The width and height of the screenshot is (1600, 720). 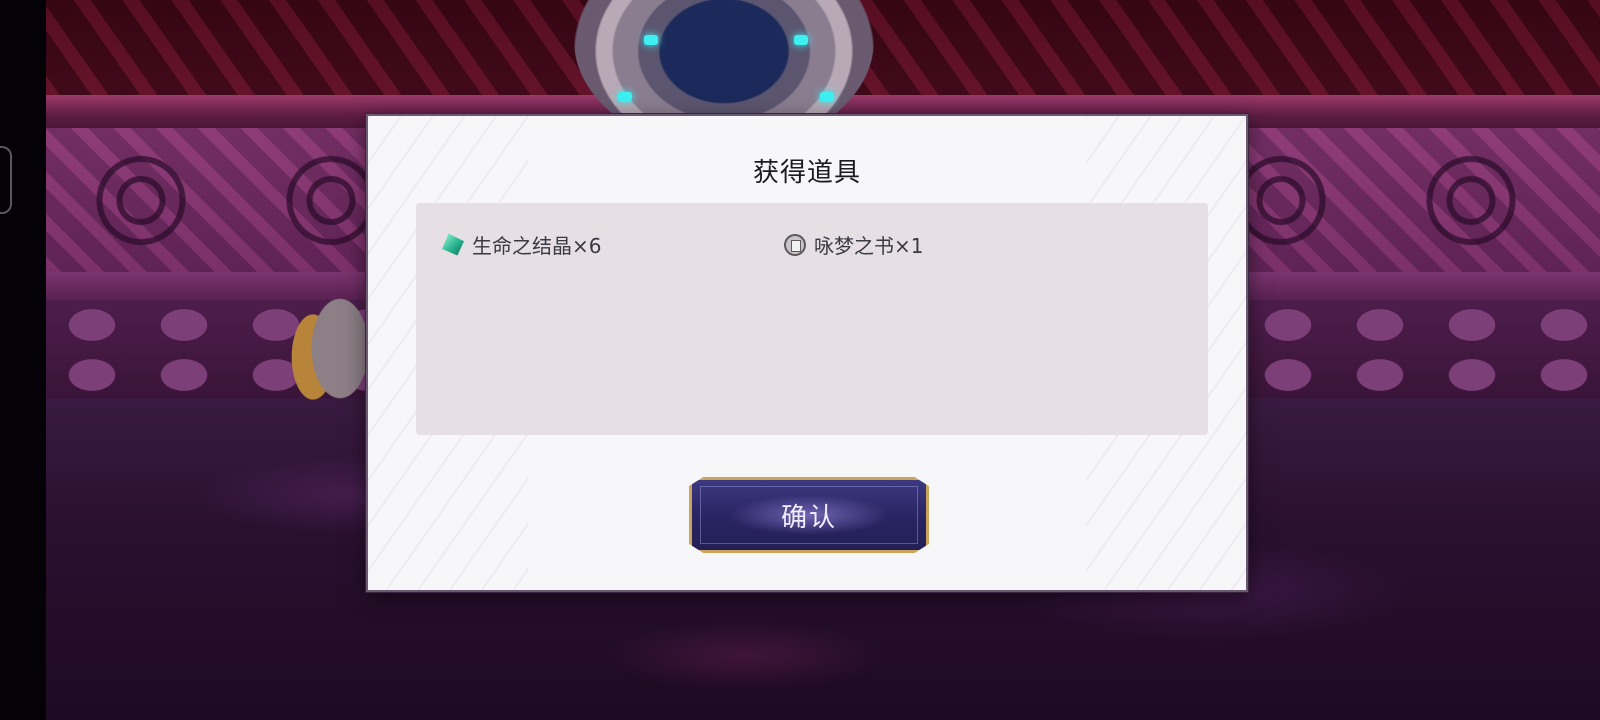 I want to click on creature-figure, so click(x=331, y=340).